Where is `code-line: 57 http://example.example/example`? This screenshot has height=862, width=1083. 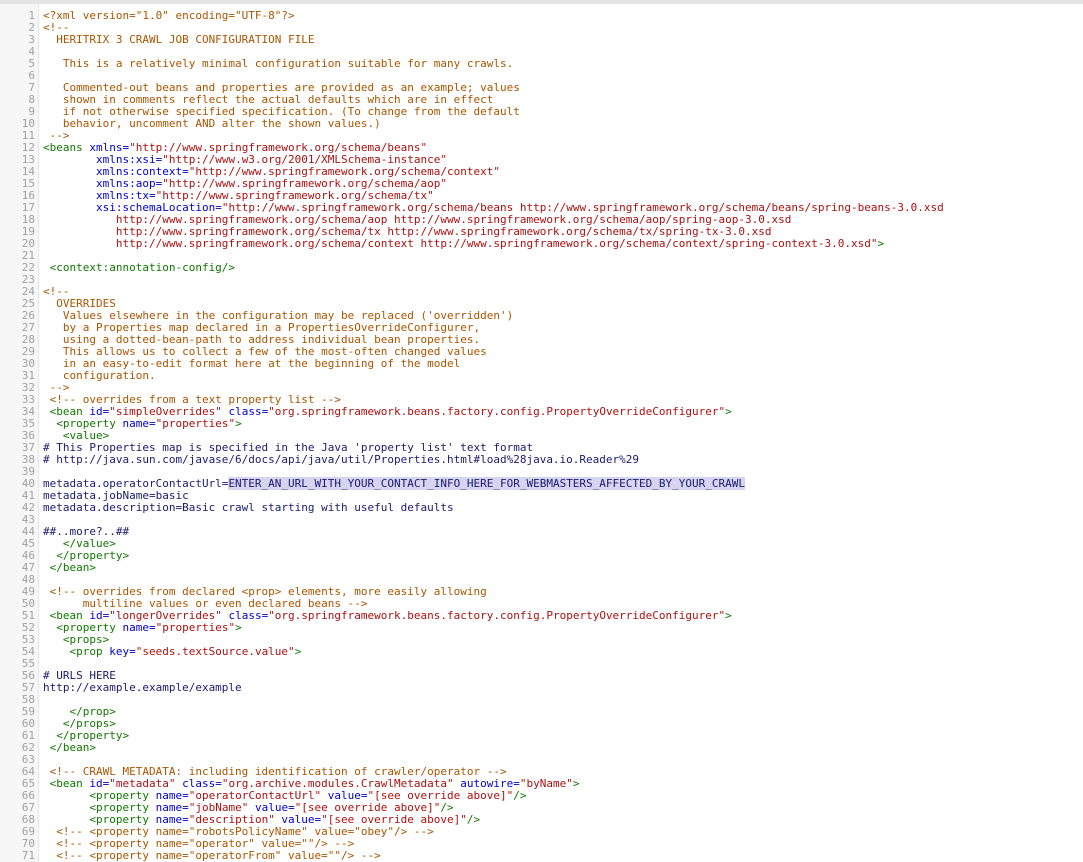
code-line: 57 http://example.example/example is located at coordinates (541, 688).